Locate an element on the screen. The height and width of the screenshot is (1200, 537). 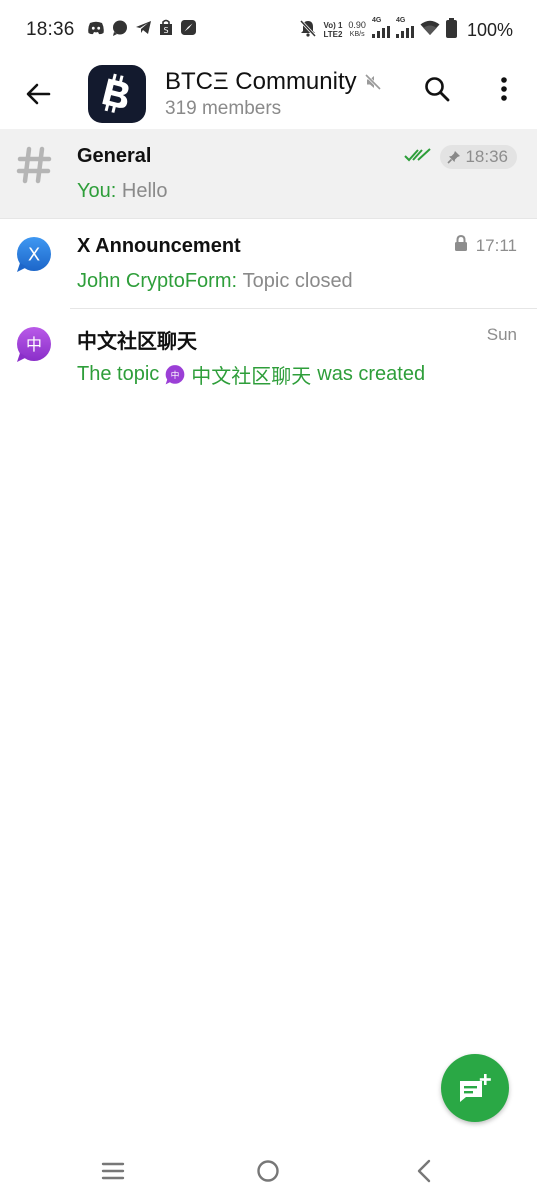
shopping-bag-icon: S is located at coordinates (166, 30).